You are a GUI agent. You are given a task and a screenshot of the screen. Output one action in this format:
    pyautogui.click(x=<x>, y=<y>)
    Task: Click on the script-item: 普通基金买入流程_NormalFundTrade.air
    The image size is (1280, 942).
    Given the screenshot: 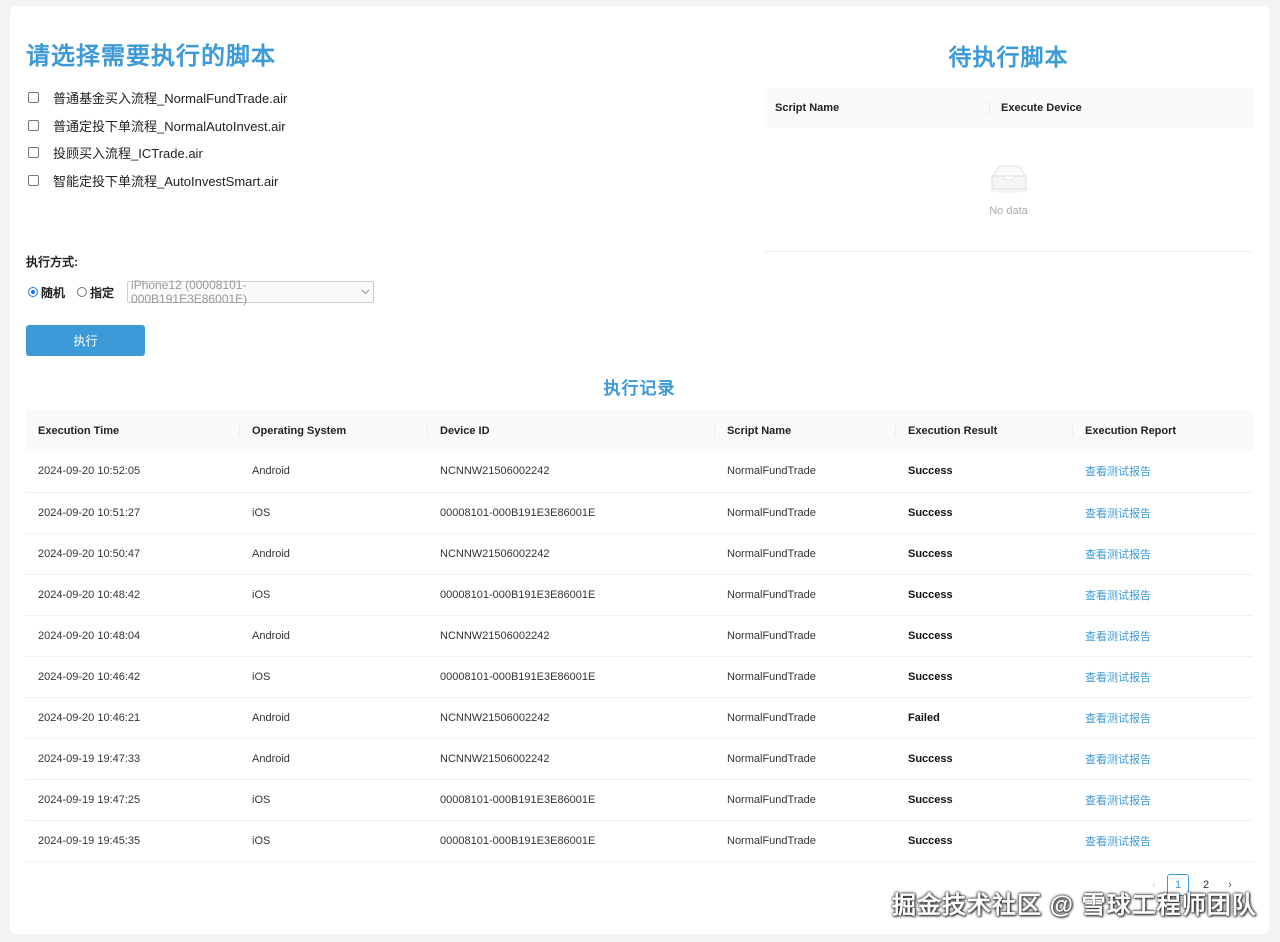 What is the action you would take?
    pyautogui.click(x=157, y=98)
    